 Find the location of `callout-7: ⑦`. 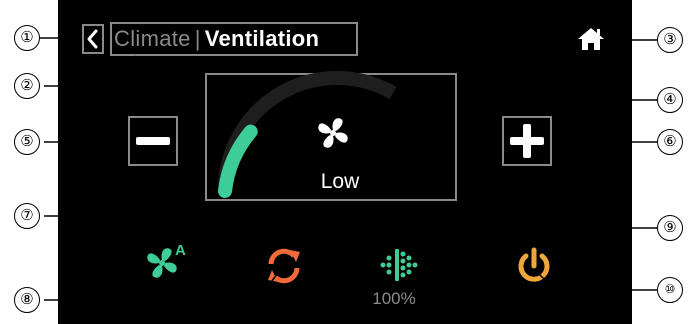

callout-7: ⑦ is located at coordinates (27, 216).